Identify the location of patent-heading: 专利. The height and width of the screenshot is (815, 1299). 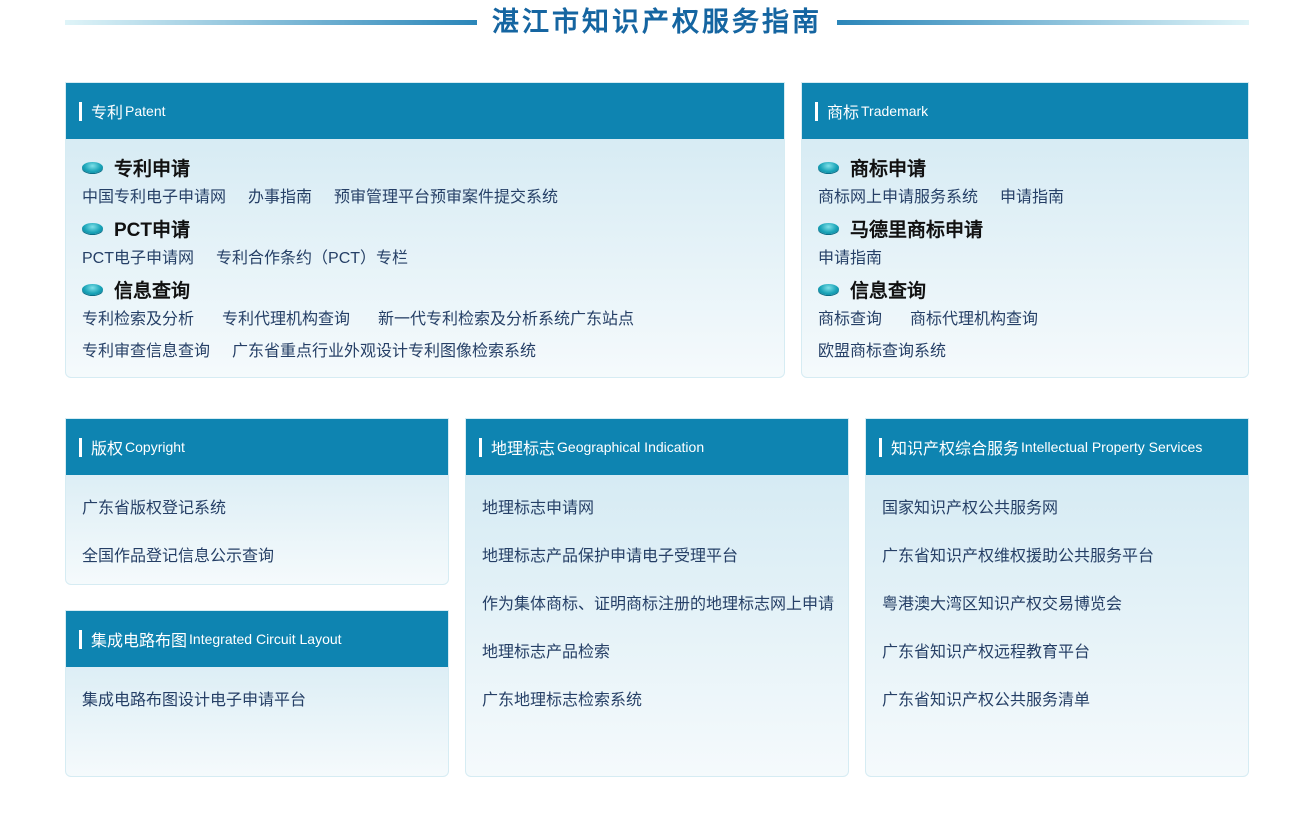
(107, 113).